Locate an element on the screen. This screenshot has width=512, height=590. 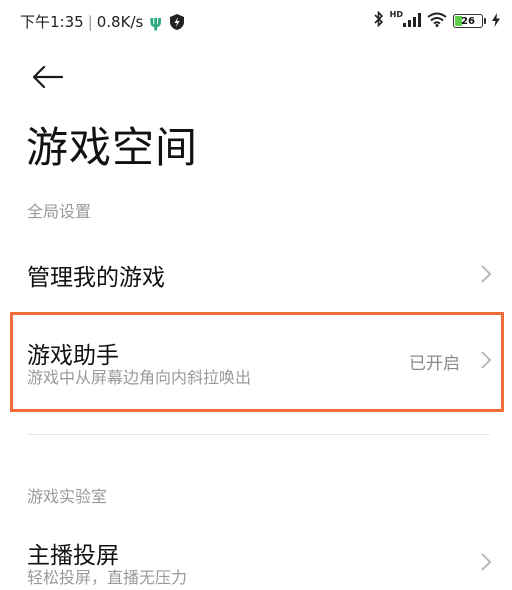
page-title: 游戏空间 is located at coordinates (112, 147).